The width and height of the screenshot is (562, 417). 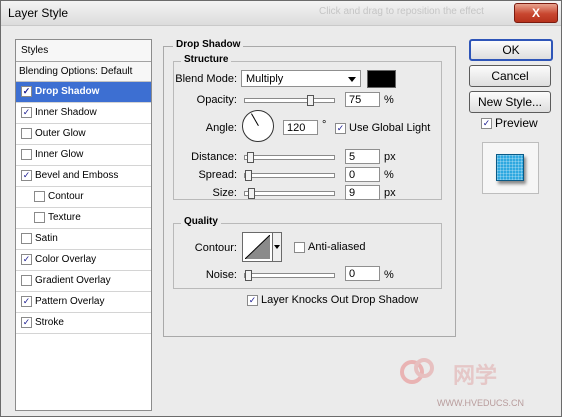 What do you see at coordinates (362, 192) in the screenshot?
I see `size-input: 9` at bounding box center [362, 192].